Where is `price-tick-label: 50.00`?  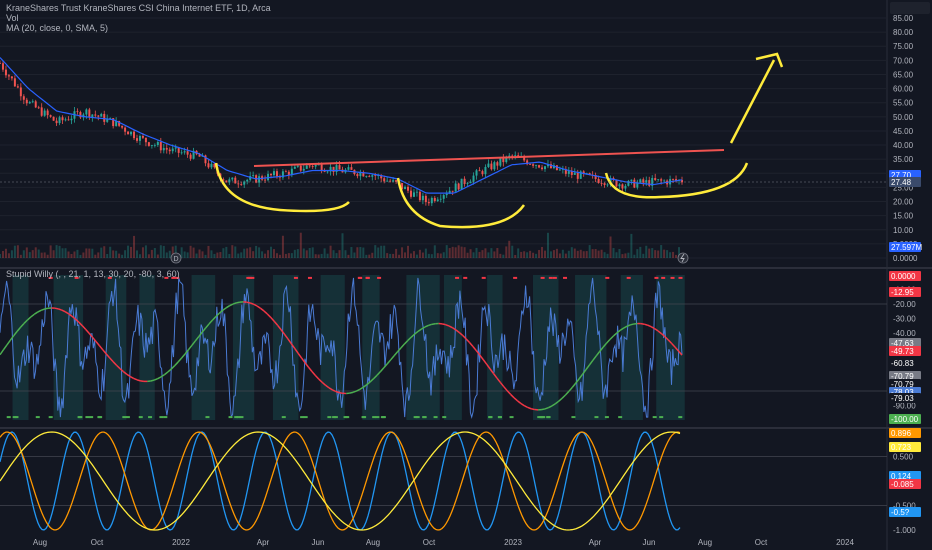
price-tick-label: 50.00 is located at coordinates (903, 117).